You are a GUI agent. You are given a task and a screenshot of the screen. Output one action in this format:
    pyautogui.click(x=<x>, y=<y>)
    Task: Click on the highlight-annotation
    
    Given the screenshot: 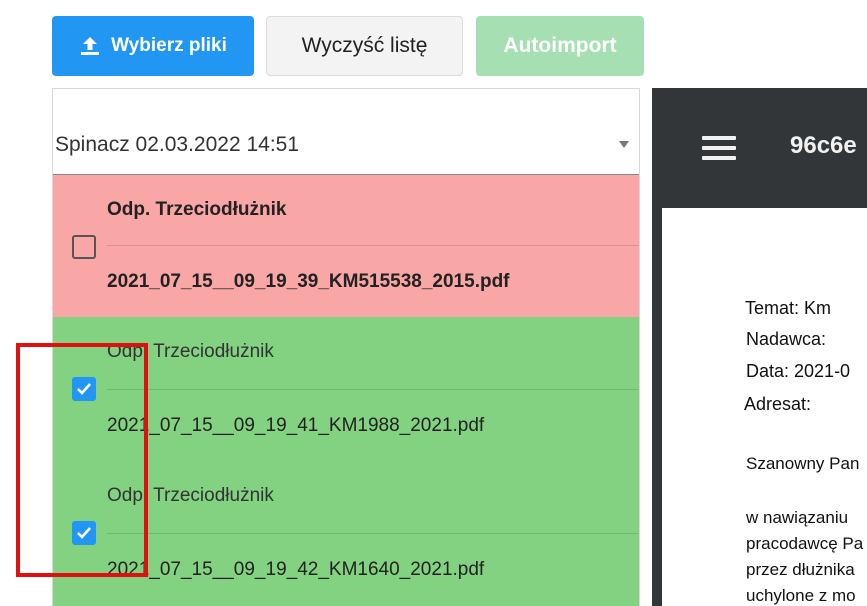 What is the action you would take?
    pyautogui.click(x=82, y=460)
    